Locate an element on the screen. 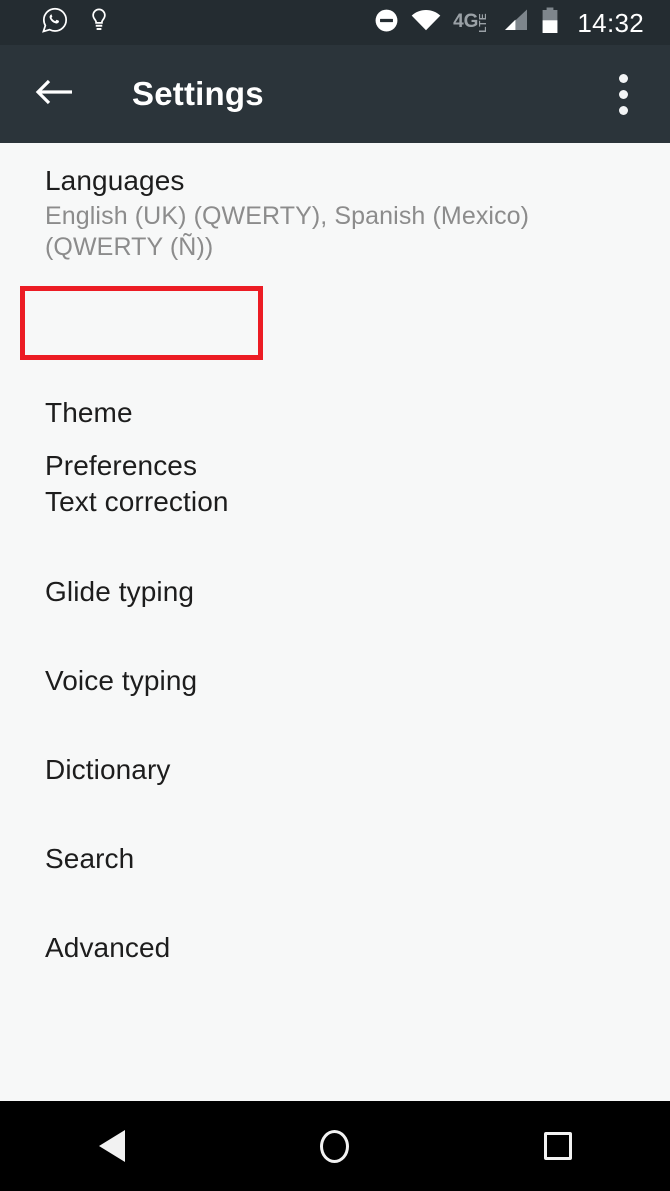 The image size is (670, 1191). list-item-dictionary: Dictionary is located at coordinates (335, 770).